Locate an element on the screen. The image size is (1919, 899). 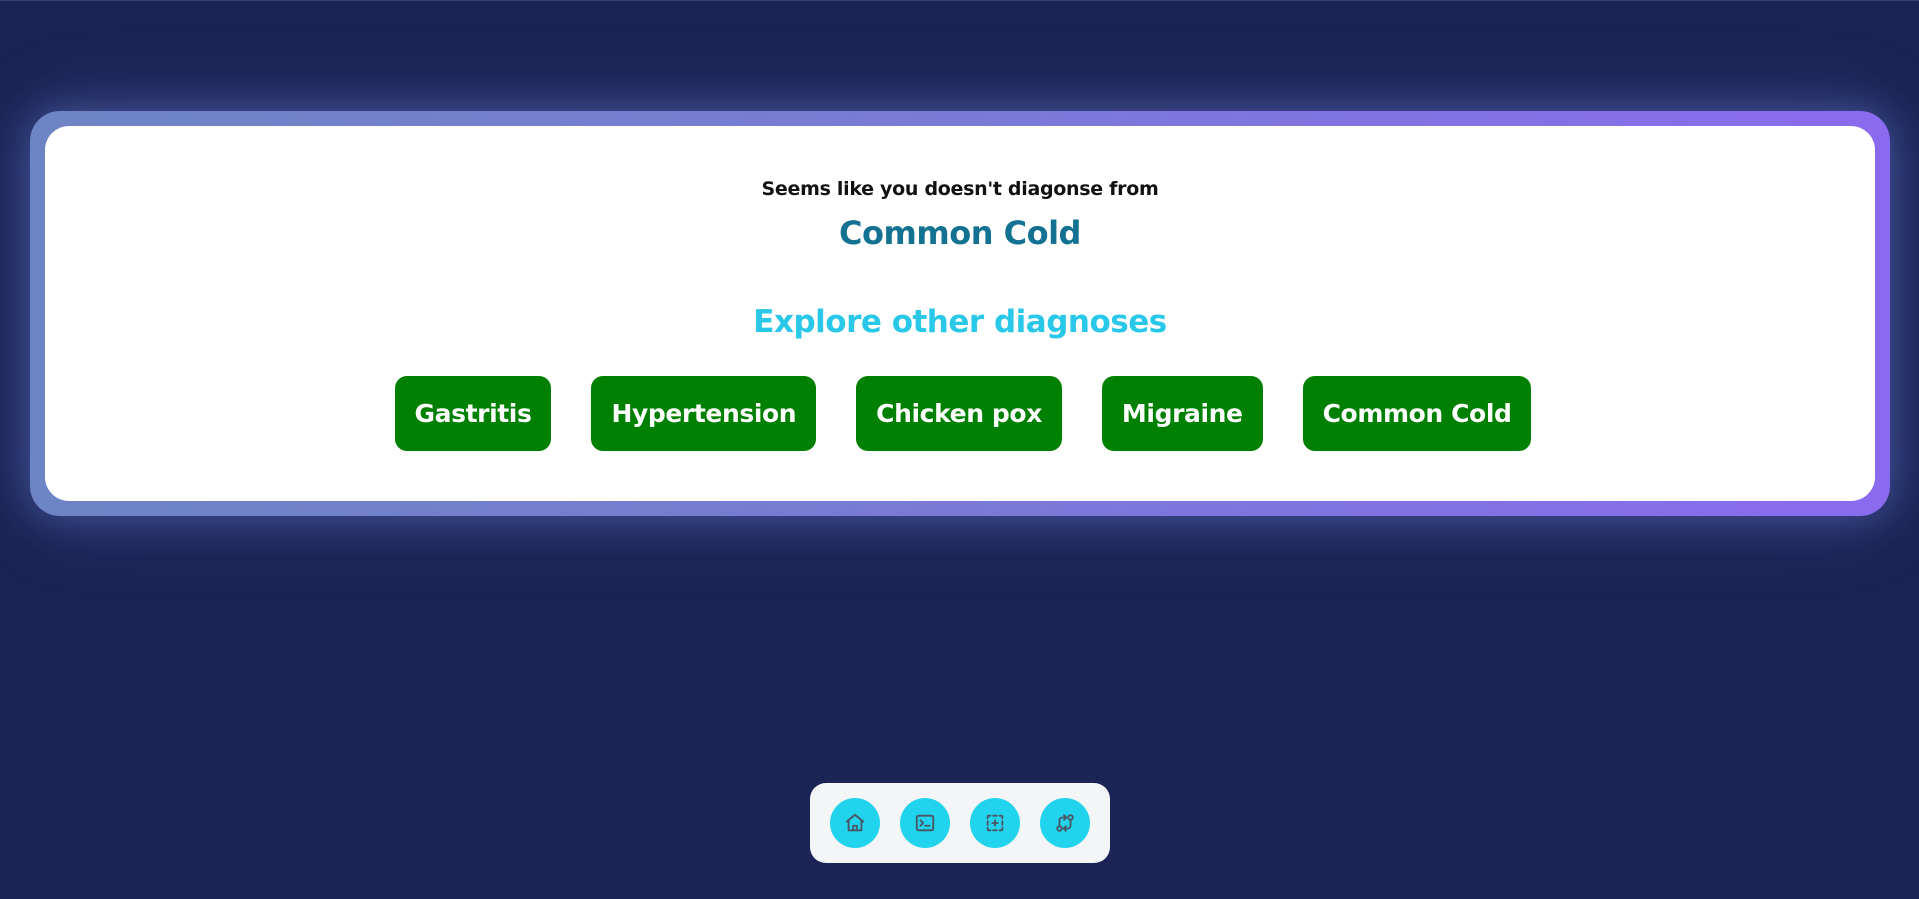
terminal-button is located at coordinates (925, 823).